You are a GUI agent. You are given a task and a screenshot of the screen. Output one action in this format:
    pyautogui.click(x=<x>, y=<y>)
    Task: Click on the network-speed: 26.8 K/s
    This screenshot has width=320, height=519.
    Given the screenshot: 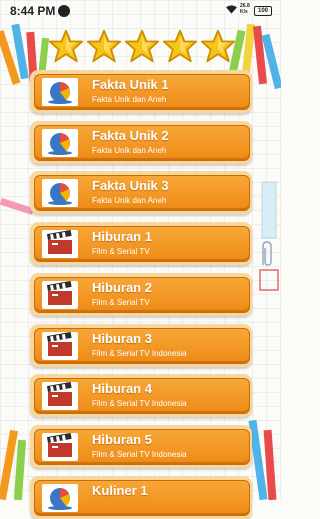 What is the action you would take?
    pyautogui.click(x=245, y=9)
    